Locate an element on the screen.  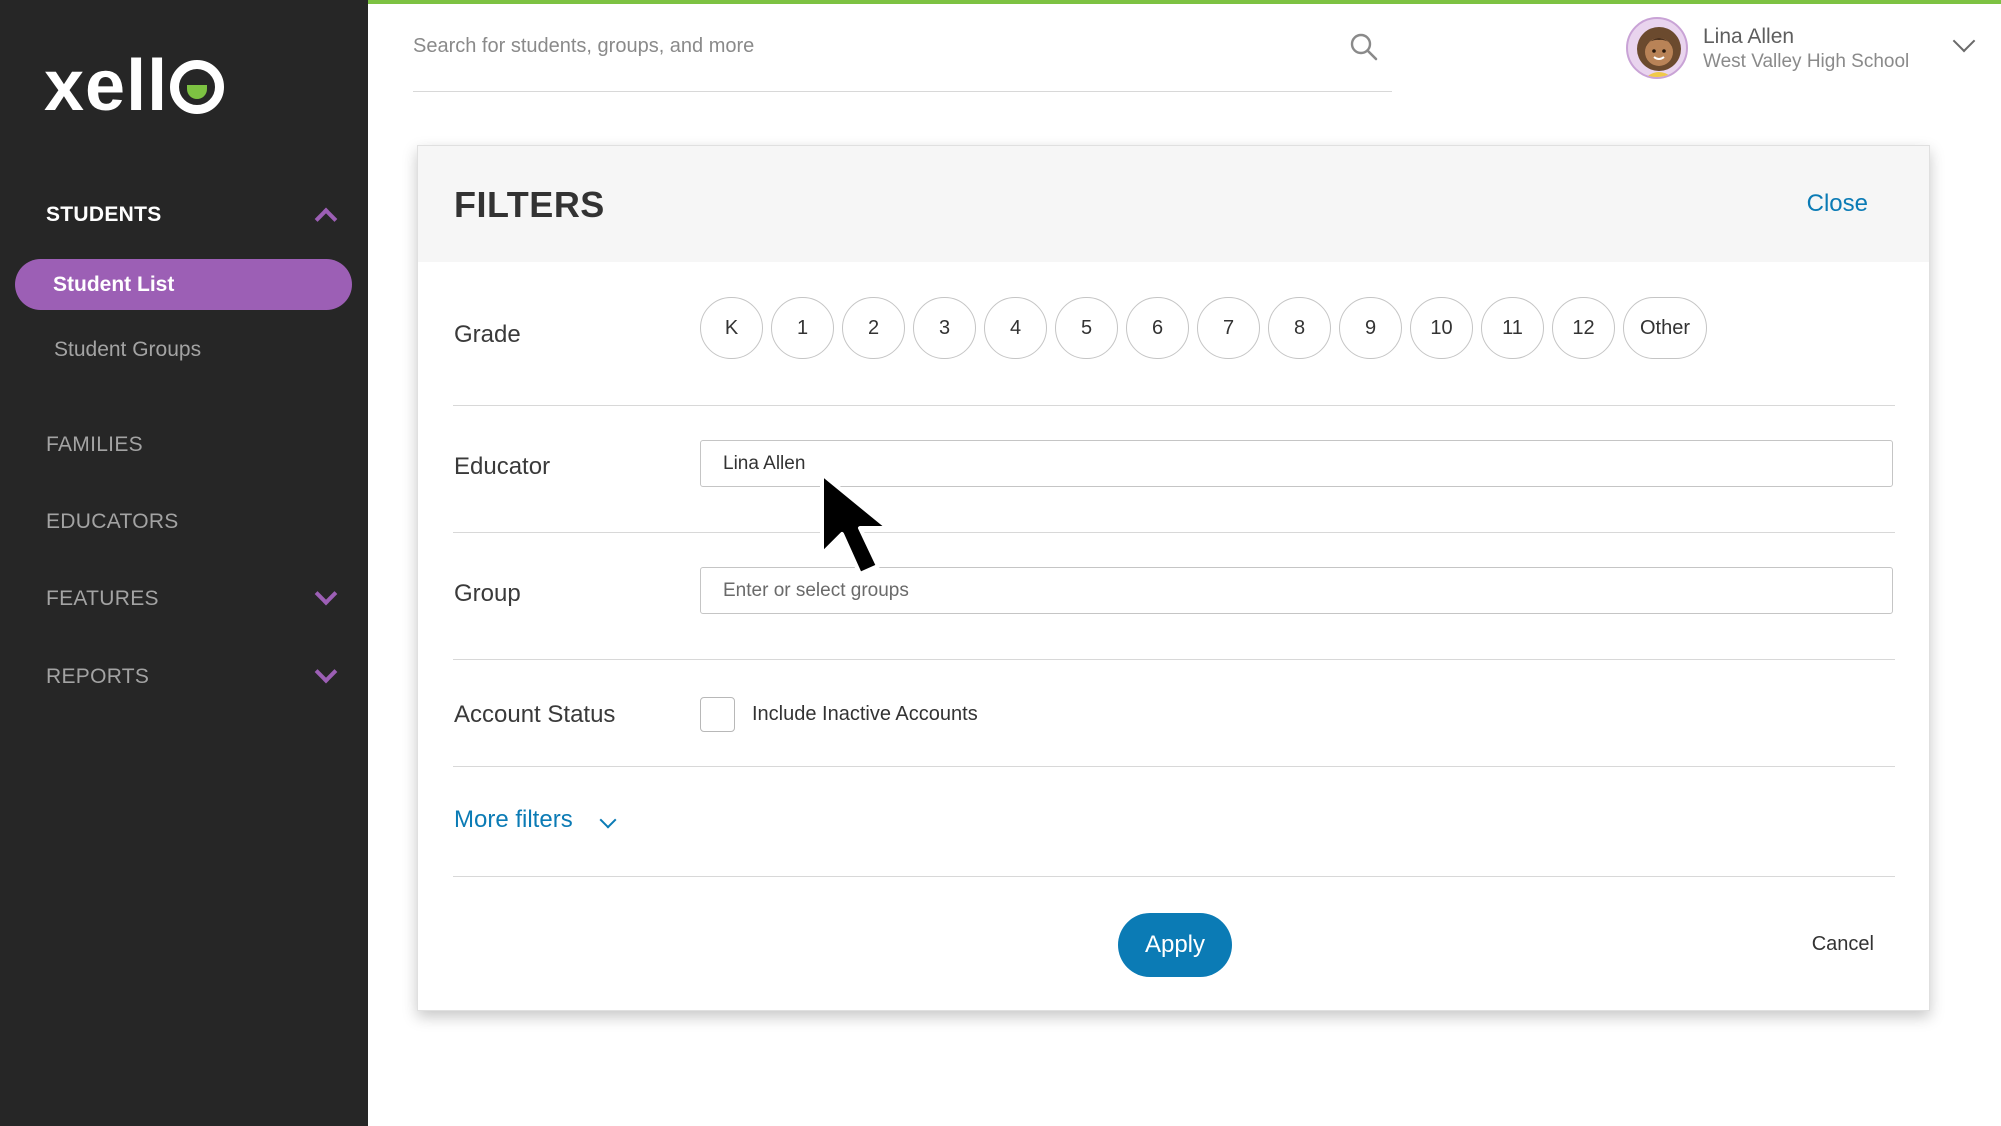
grade-button-11: 11 is located at coordinates (1512, 328).